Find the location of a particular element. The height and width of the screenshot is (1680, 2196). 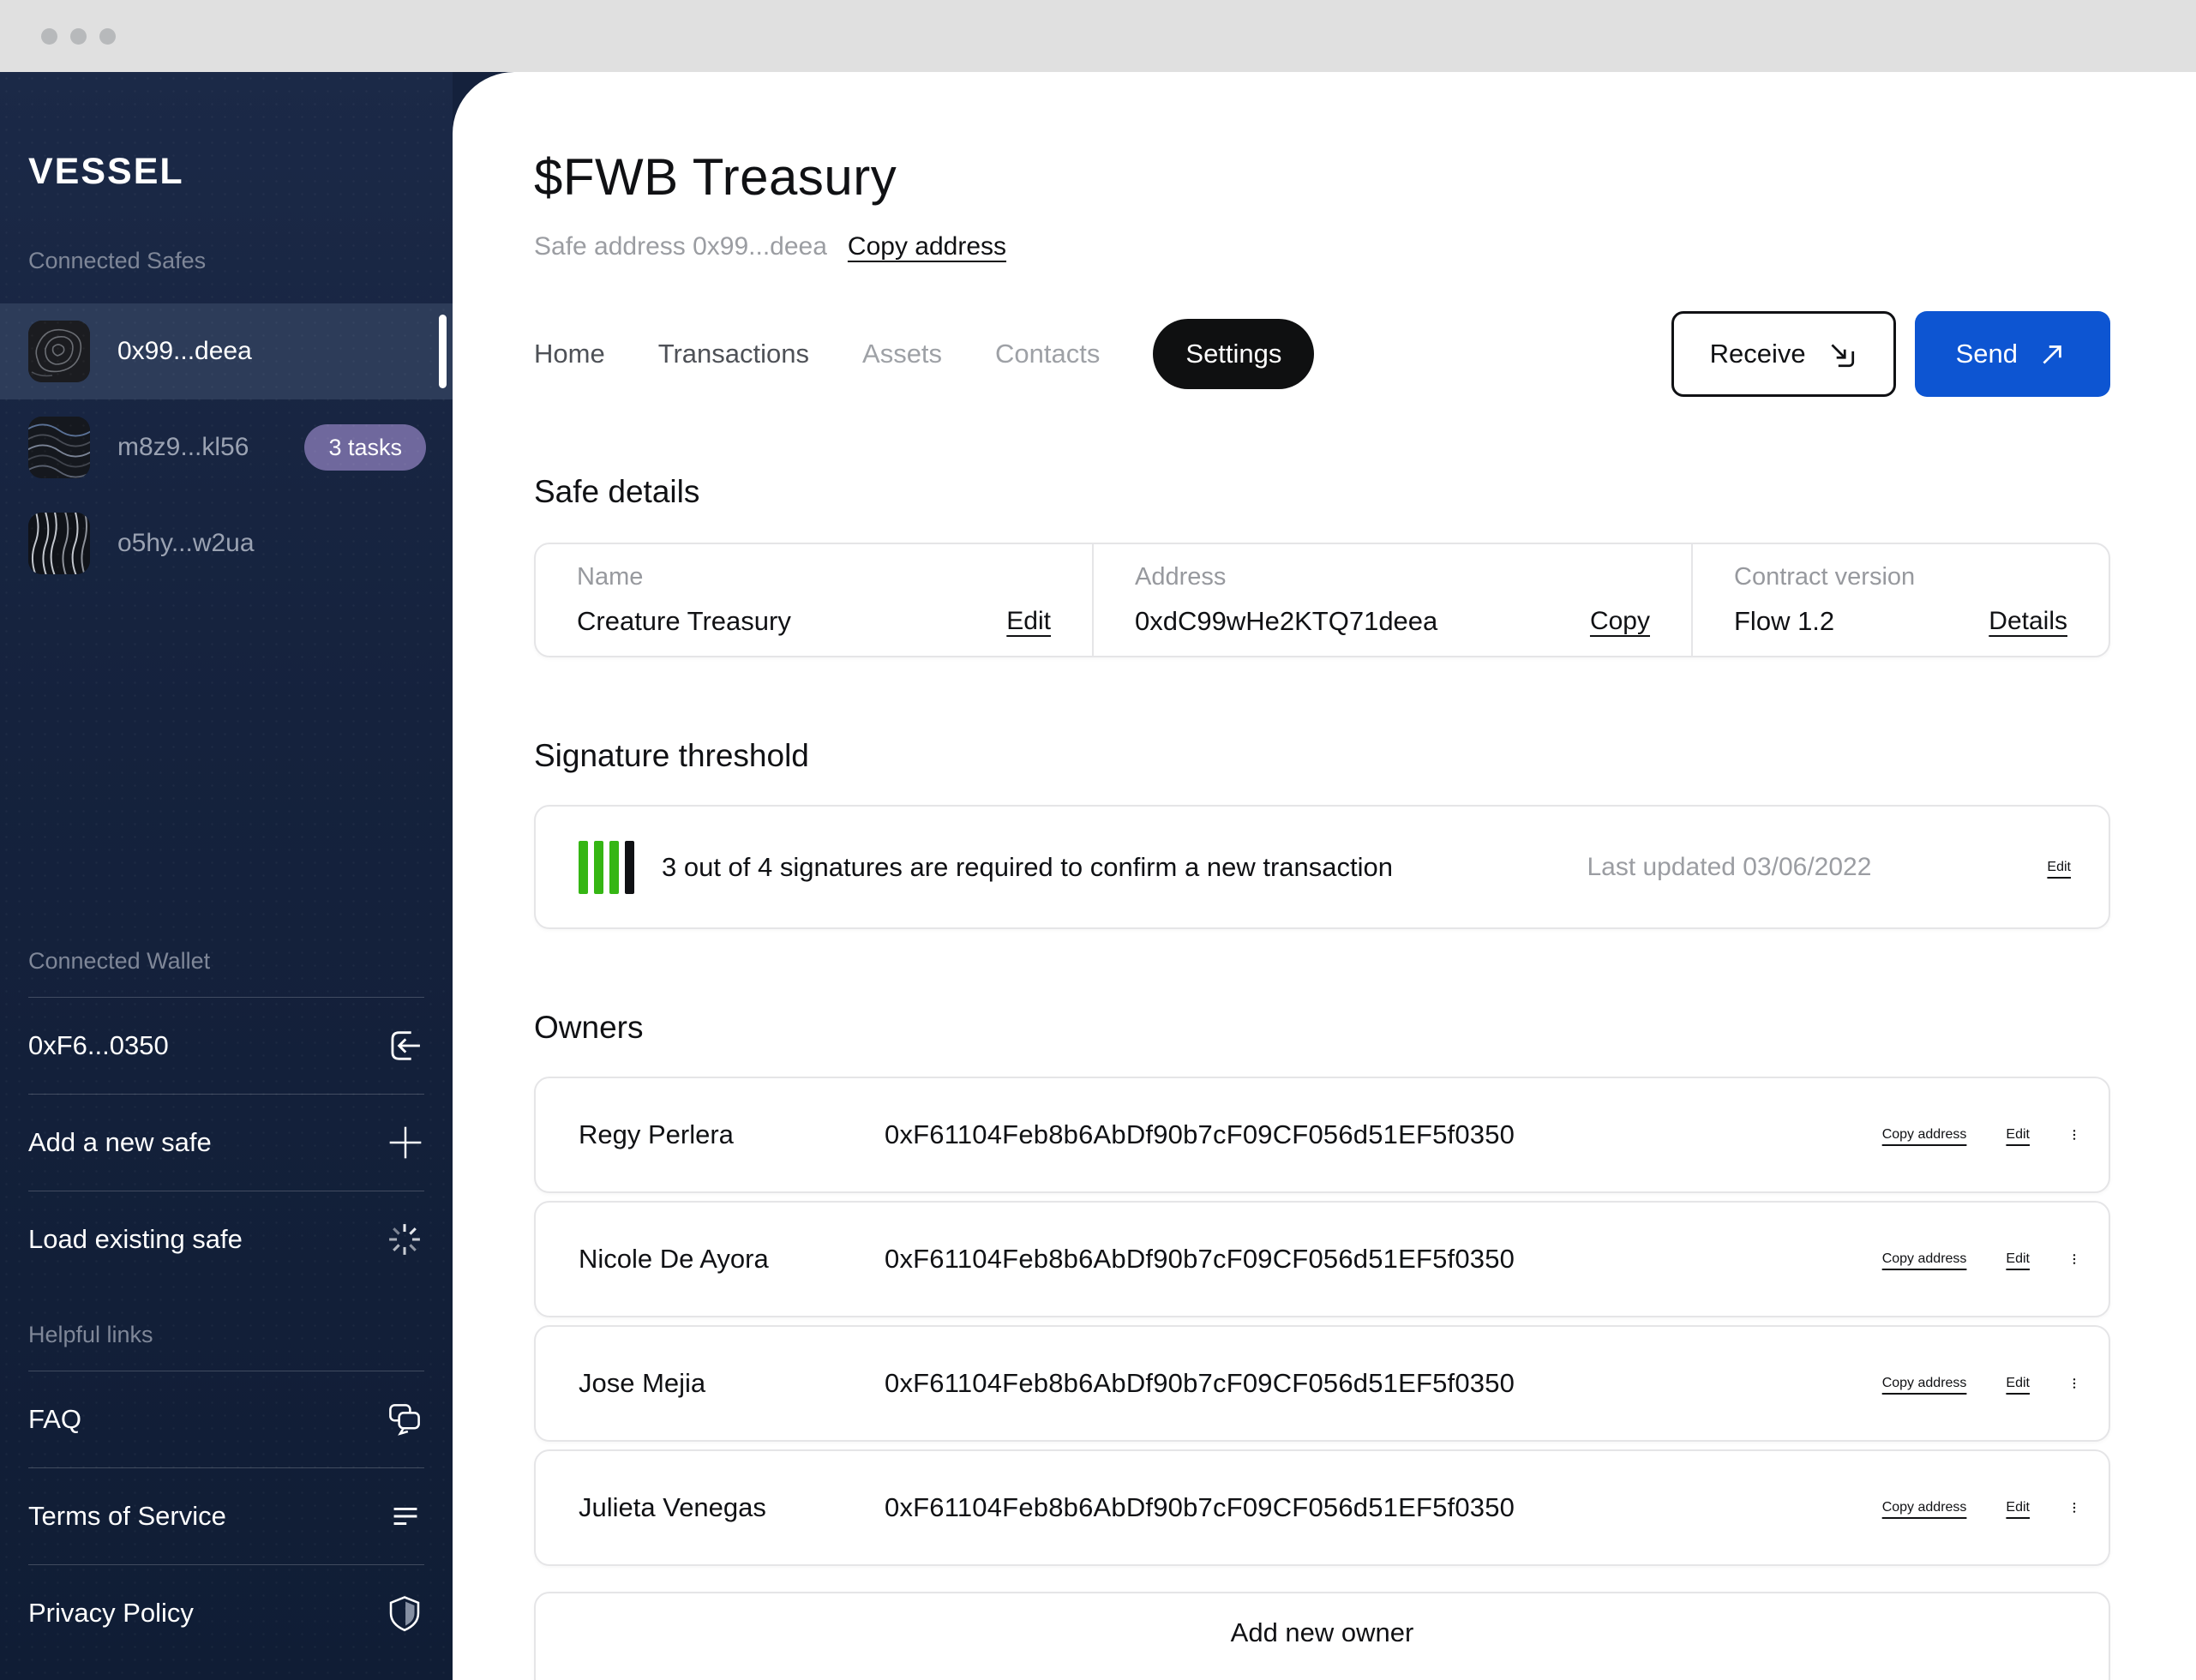

wallet-address-row: 0xF6...0350 is located at coordinates (226, 1046).